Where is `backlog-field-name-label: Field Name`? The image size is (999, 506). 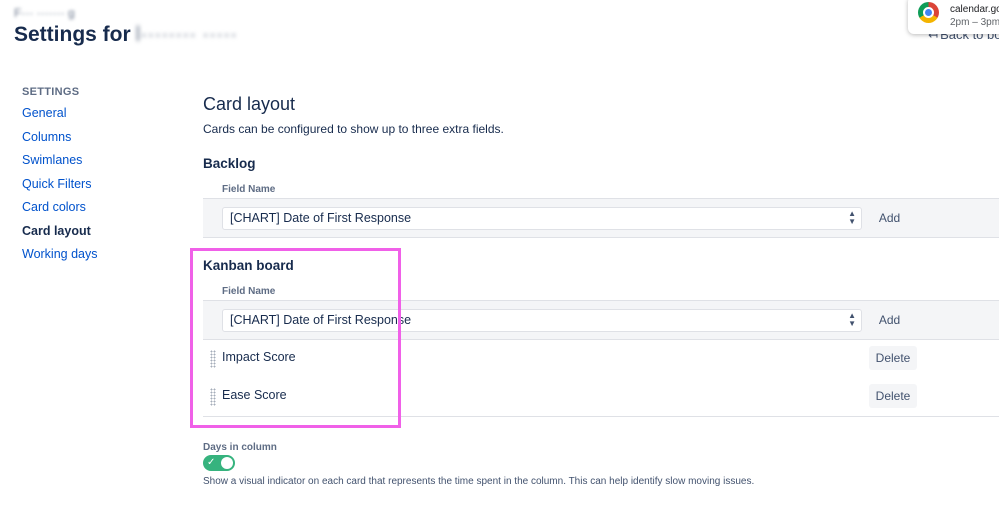
backlog-field-name-label: Field Name is located at coordinates (249, 189).